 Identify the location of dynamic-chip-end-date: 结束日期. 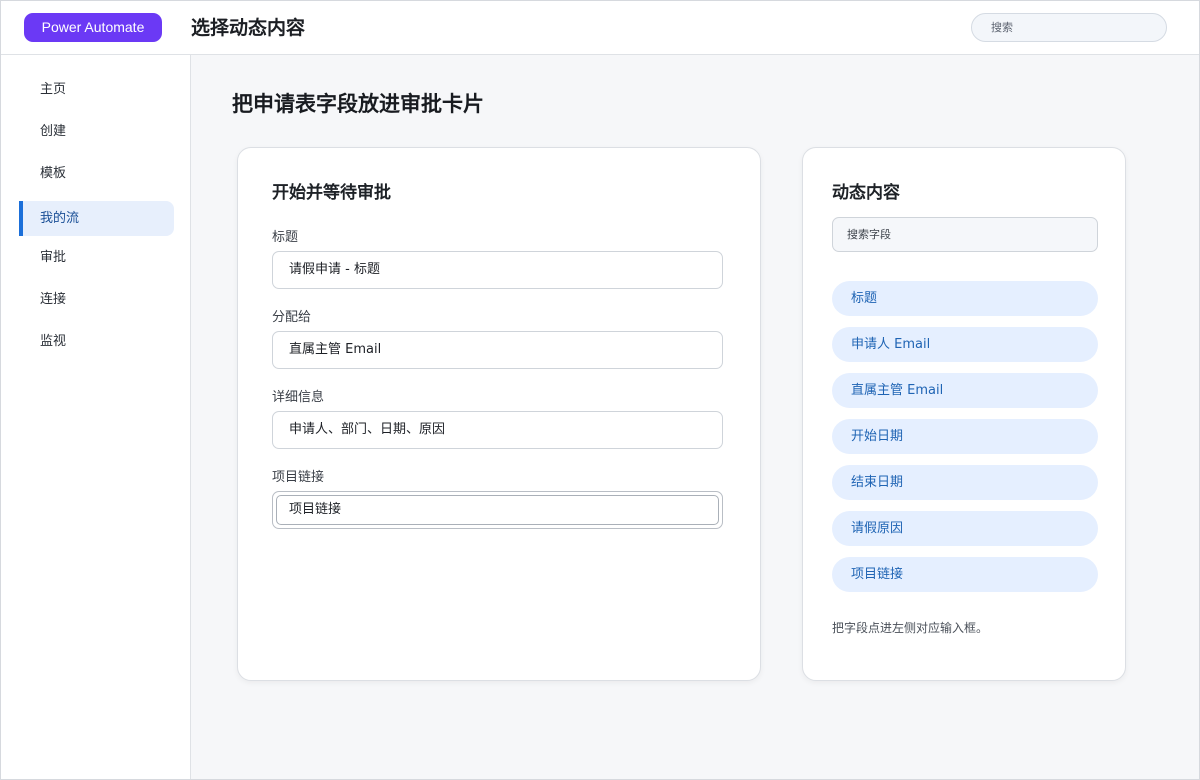
(965, 482).